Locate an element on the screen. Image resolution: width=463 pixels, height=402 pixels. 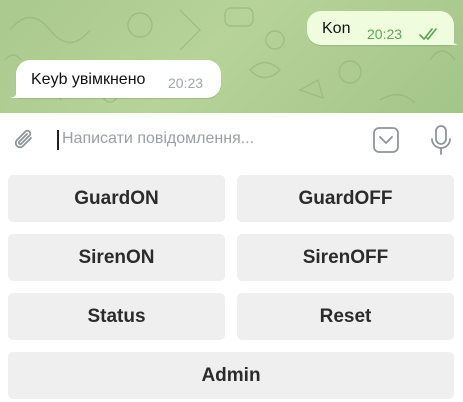
guard-off-button: GuardOFF is located at coordinates (345, 198).